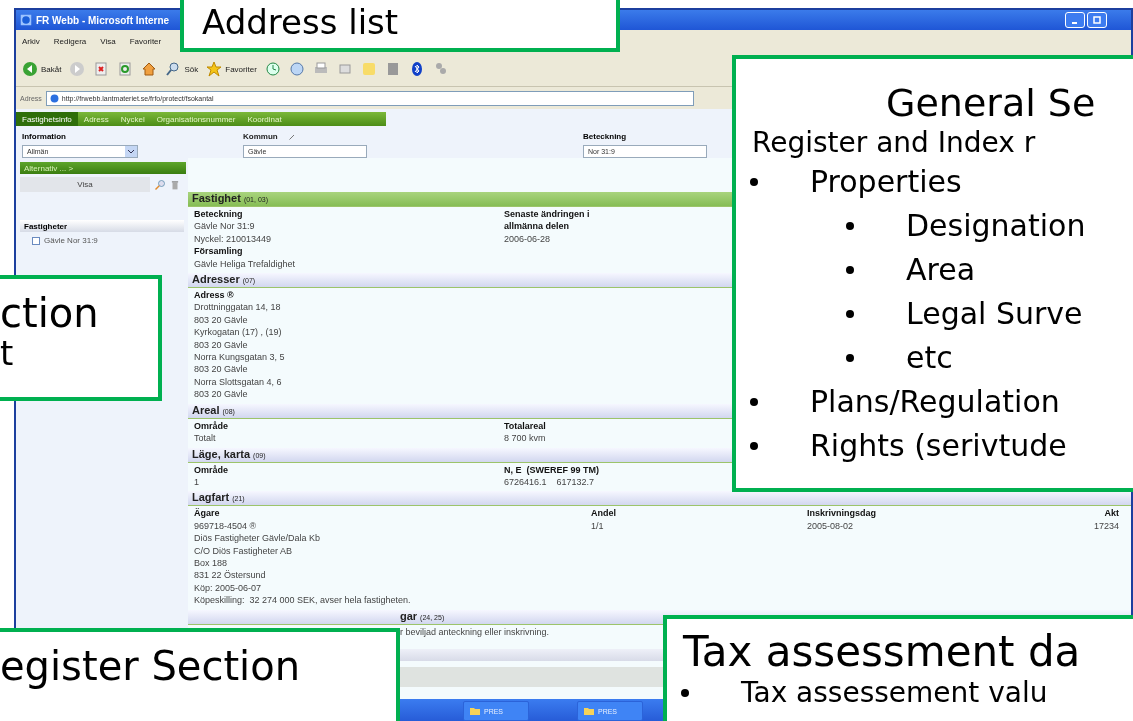 This screenshot has width=1133, height=721. Describe the element at coordinates (237, 382) in the screenshot. I see `field-value: Norra Slottsgatan 4, 6` at that location.